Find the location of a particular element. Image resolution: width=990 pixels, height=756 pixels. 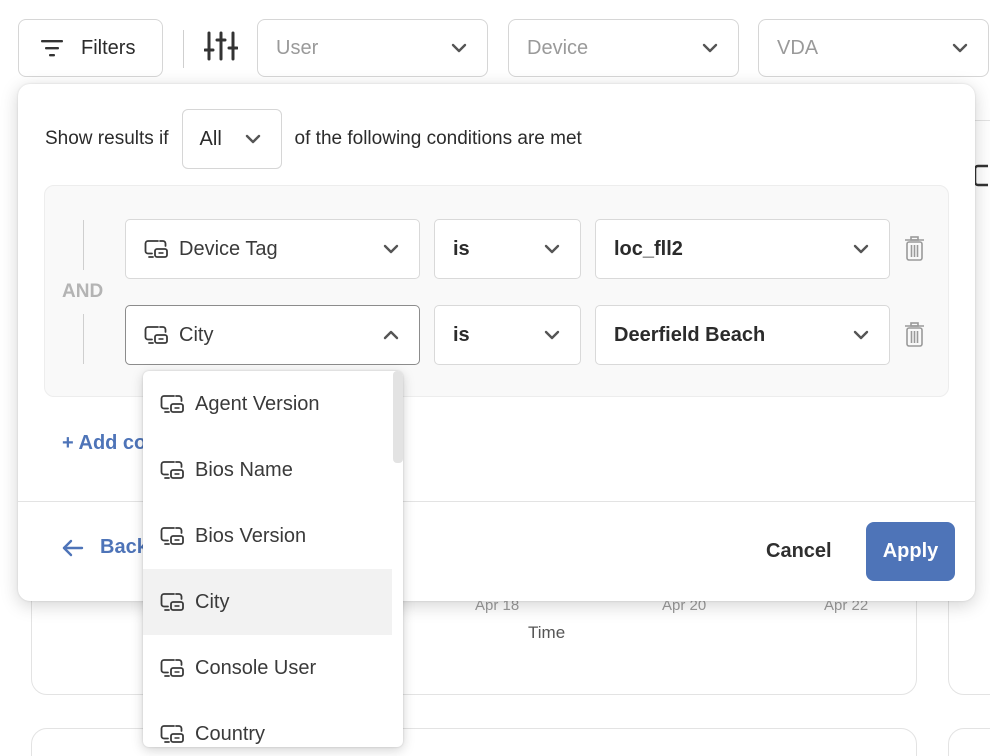

sliders-icon is located at coordinates (221, 46).